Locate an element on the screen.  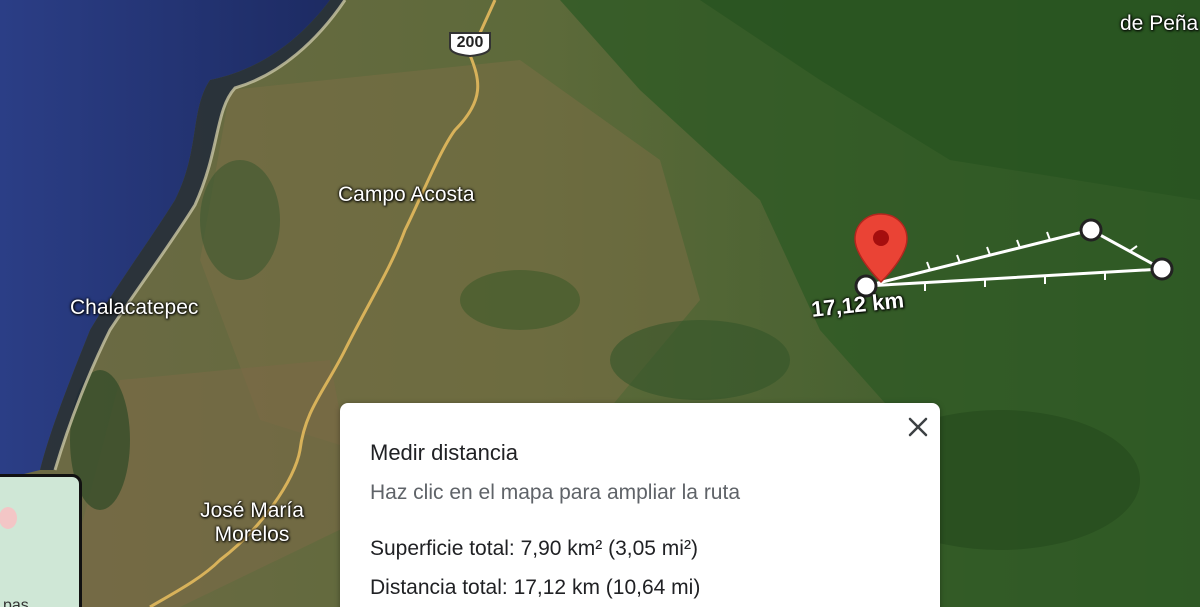
panel-title: Medir distancia is located at coordinates (444, 452).